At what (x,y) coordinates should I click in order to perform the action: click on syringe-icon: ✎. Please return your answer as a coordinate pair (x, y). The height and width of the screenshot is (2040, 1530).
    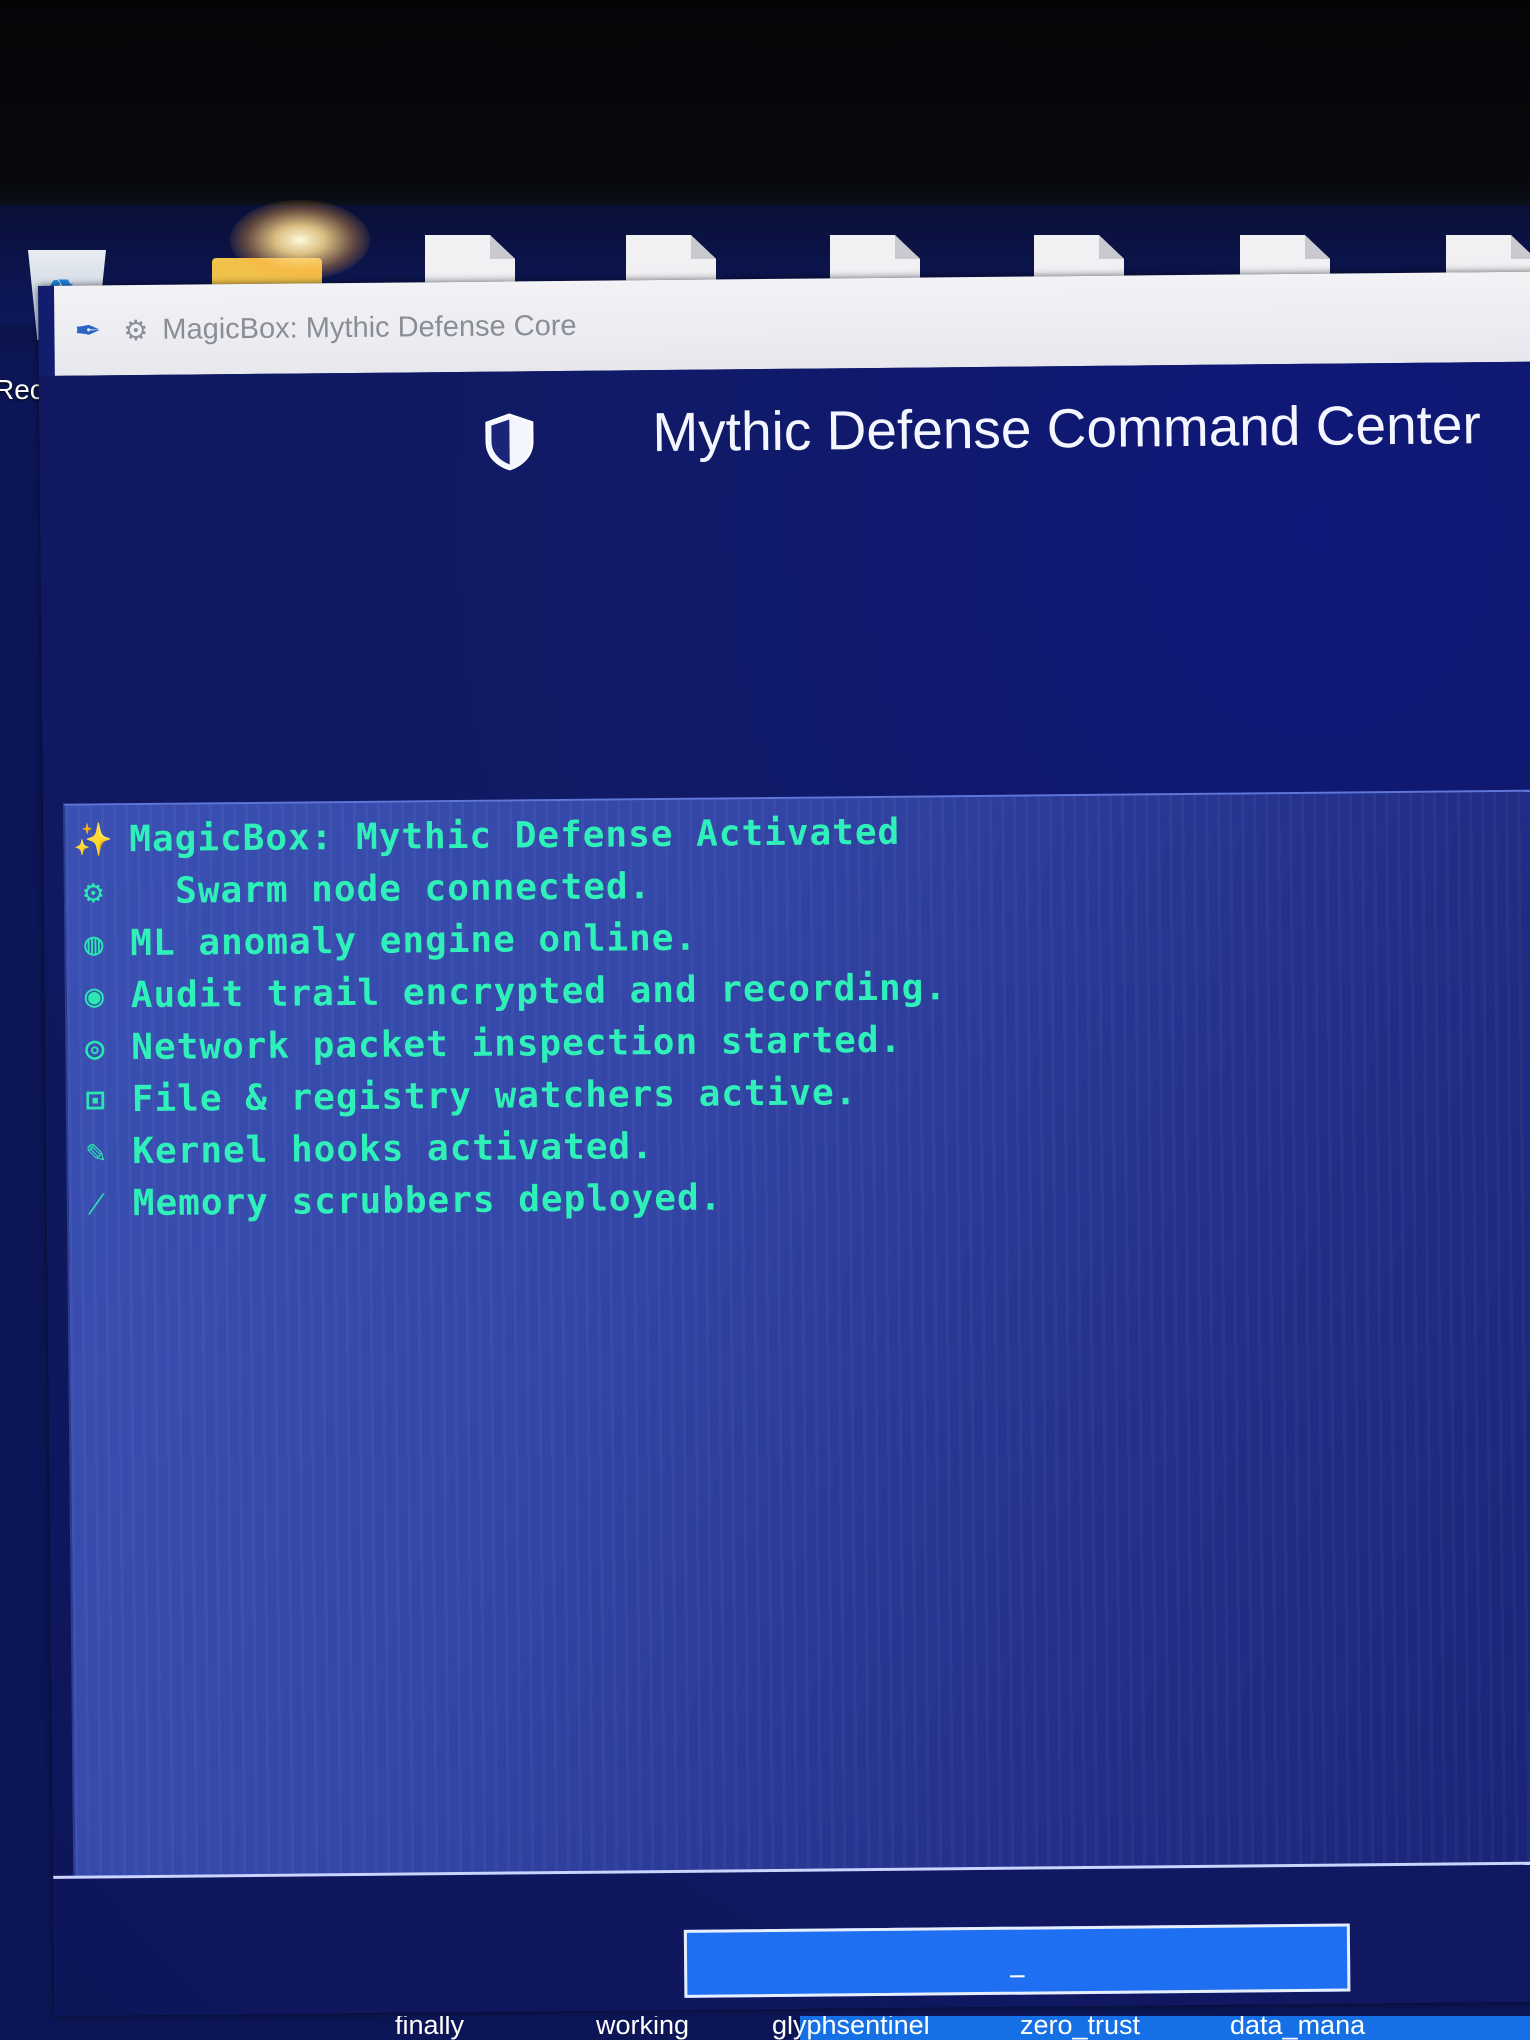
    Looking at the image, I should click on (96, 1151).